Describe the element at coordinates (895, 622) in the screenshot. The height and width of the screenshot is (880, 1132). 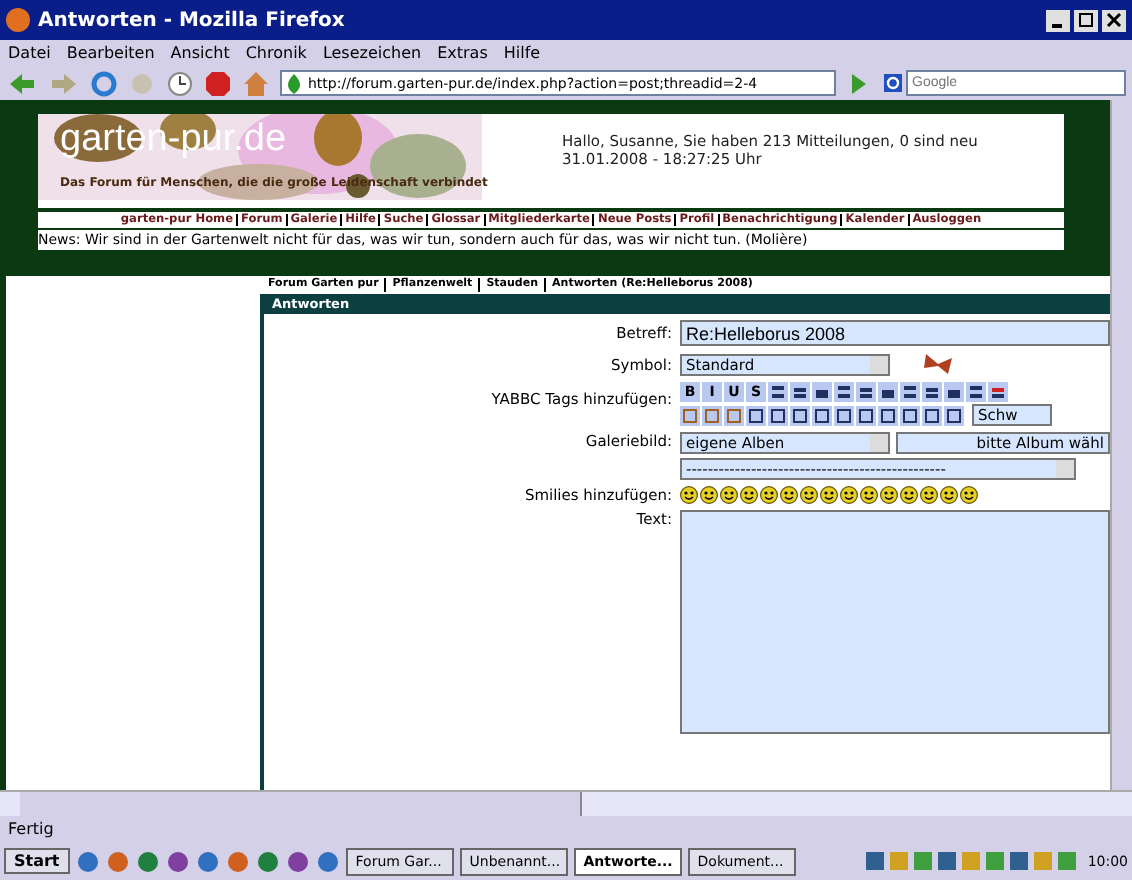
I see `message-field` at that location.